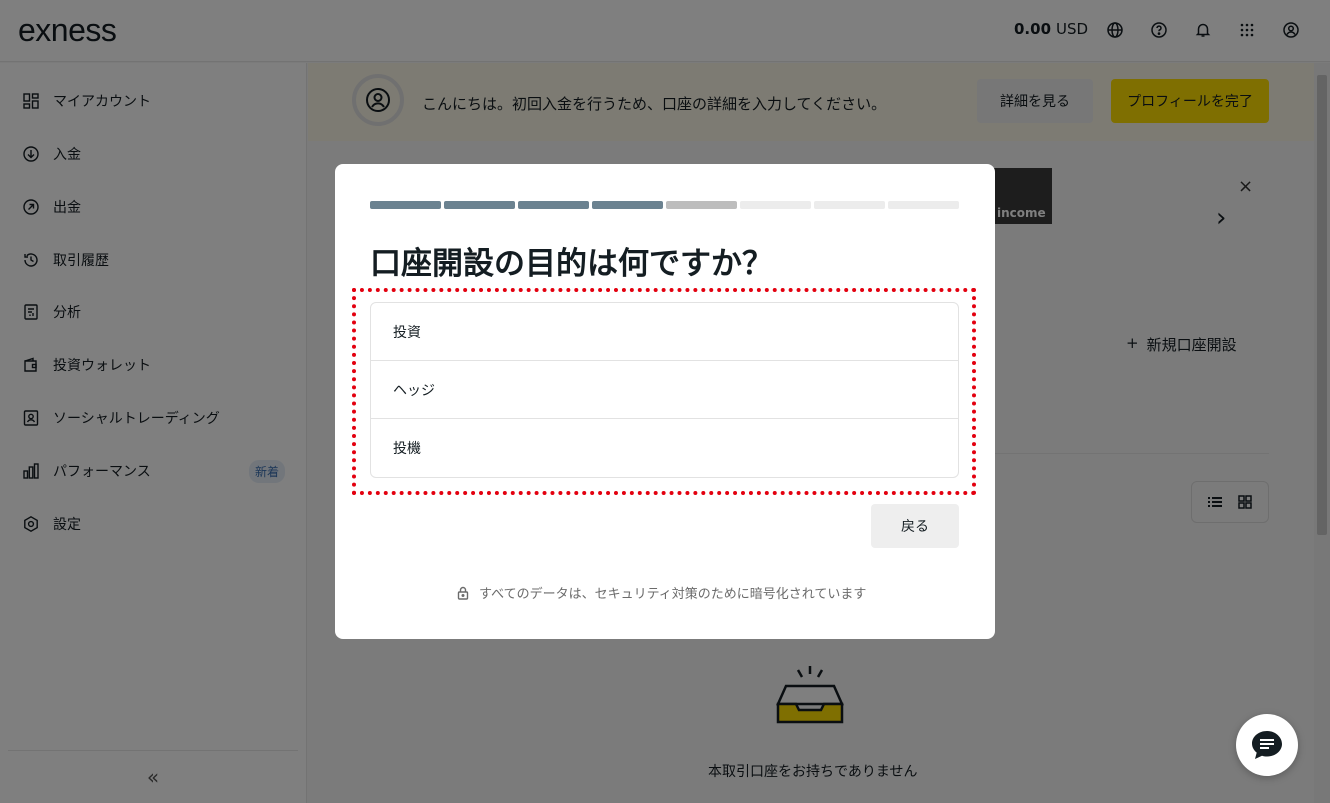 The height and width of the screenshot is (803, 1330). What do you see at coordinates (407, 449) in the screenshot?
I see `option-label: 投機` at bounding box center [407, 449].